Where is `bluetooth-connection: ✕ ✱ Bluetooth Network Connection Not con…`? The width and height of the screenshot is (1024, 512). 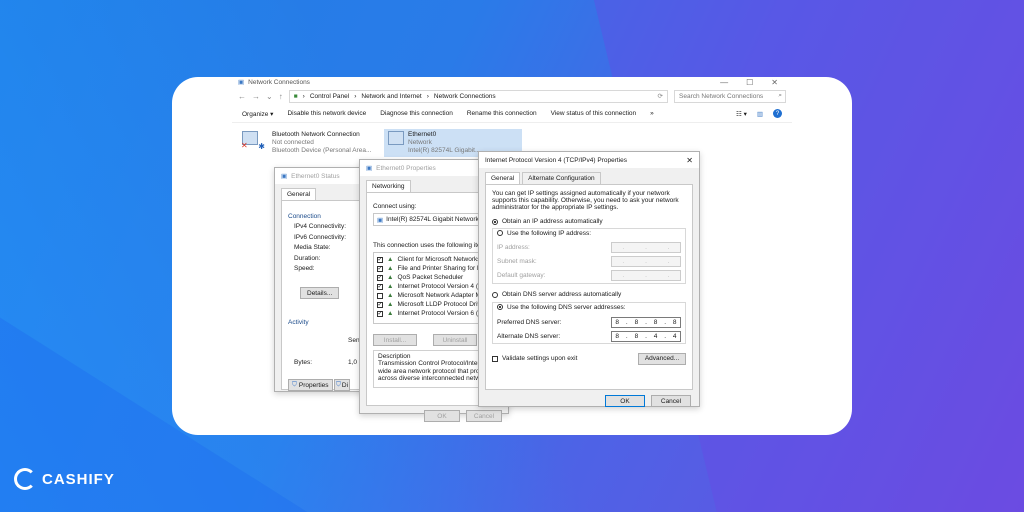 bluetooth-connection: ✕ ✱ Bluetooth Network Connection Not con… is located at coordinates (306, 143).